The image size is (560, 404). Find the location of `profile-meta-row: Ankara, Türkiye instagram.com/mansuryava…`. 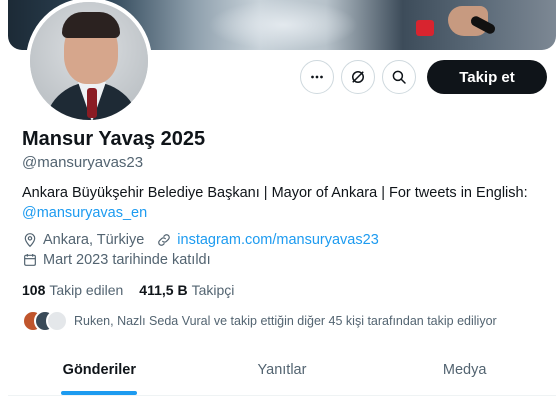

profile-meta-row: Ankara, Türkiye instagram.com/mansuryava… is located at coordinates (200, 240).